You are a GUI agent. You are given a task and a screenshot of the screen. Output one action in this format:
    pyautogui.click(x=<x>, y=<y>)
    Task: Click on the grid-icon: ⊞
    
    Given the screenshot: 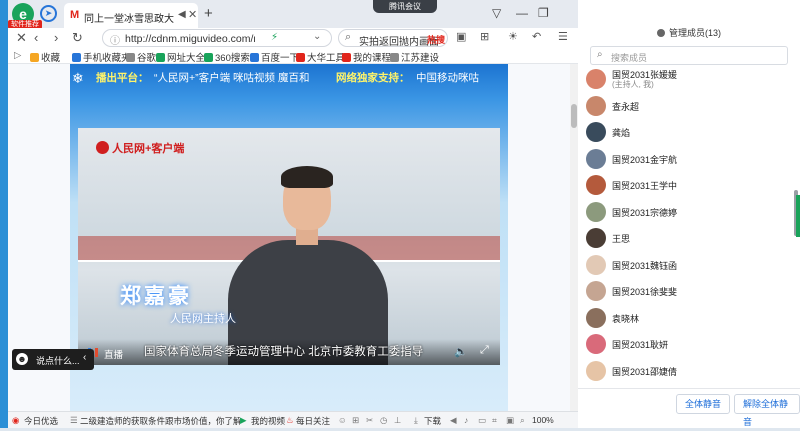 What is the action you would take?
    pyautogui.click(x=355, y=420)
    